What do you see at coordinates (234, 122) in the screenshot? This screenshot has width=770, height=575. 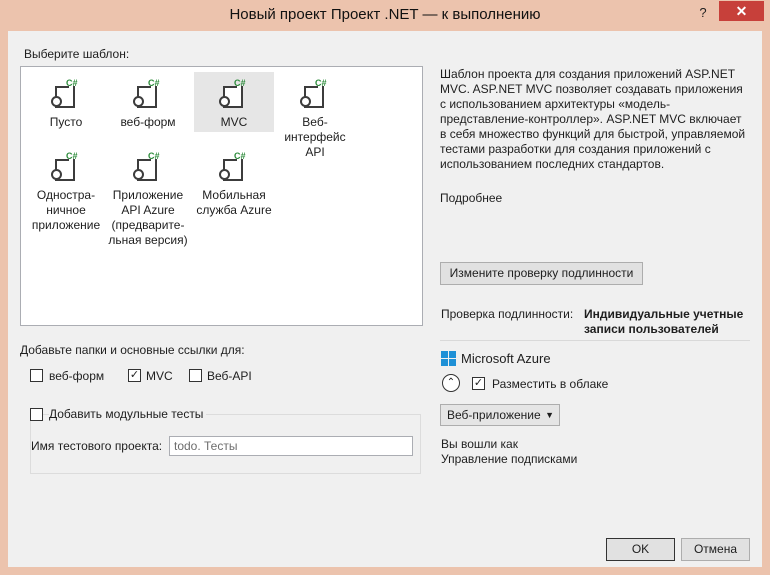 I see `template-name: MVC` at bounding box center [234, 122].